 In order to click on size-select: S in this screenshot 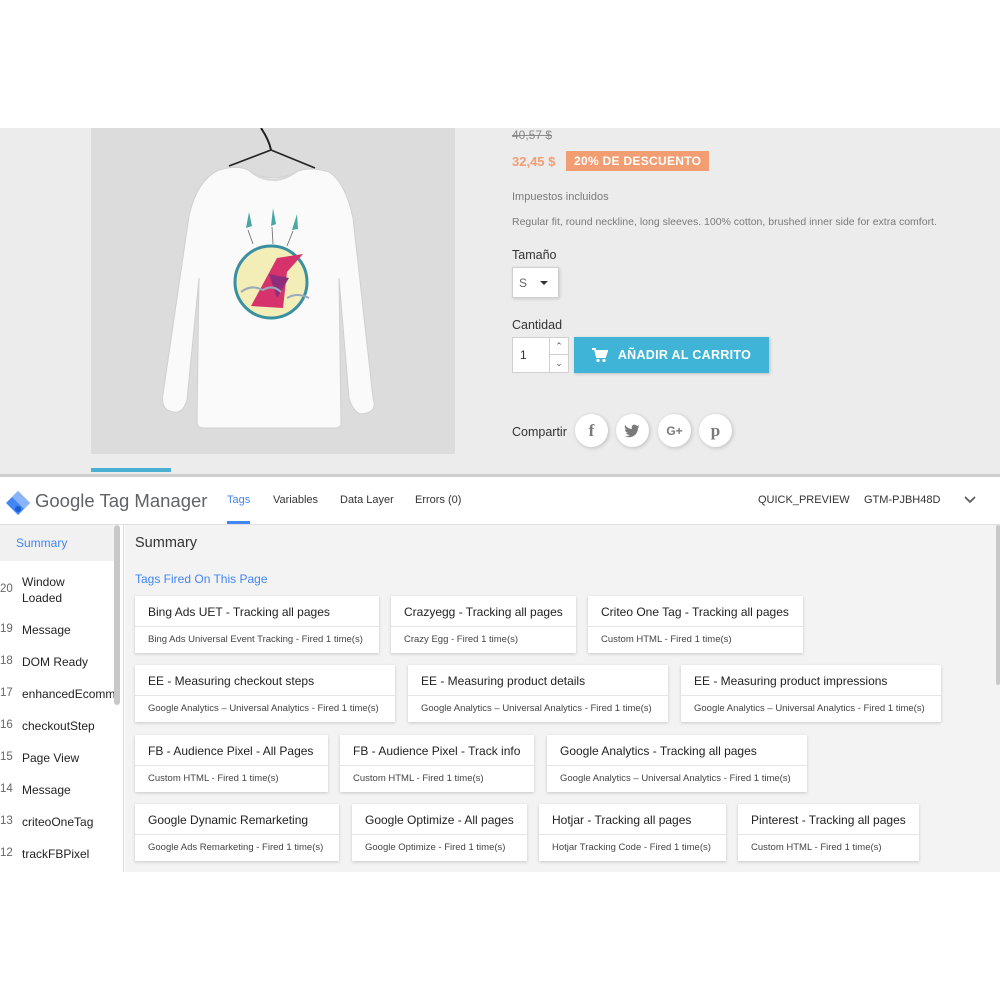, I will do `click(535, 282)`.